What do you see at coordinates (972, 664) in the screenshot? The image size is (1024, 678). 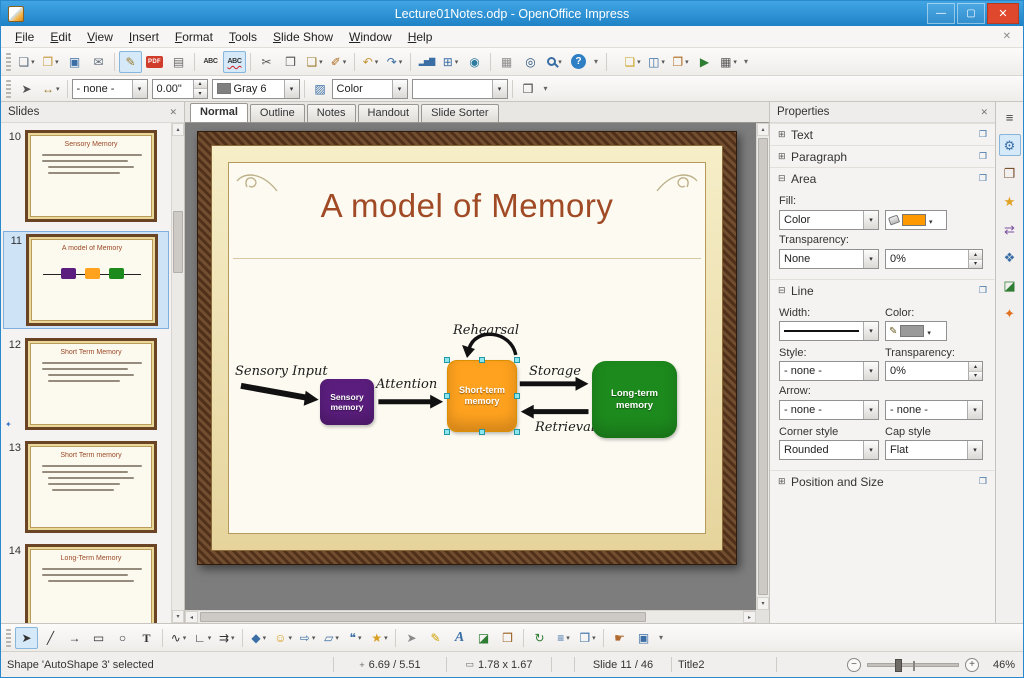 I see `zoom-in-button: +` at bounding box center [972, 664].